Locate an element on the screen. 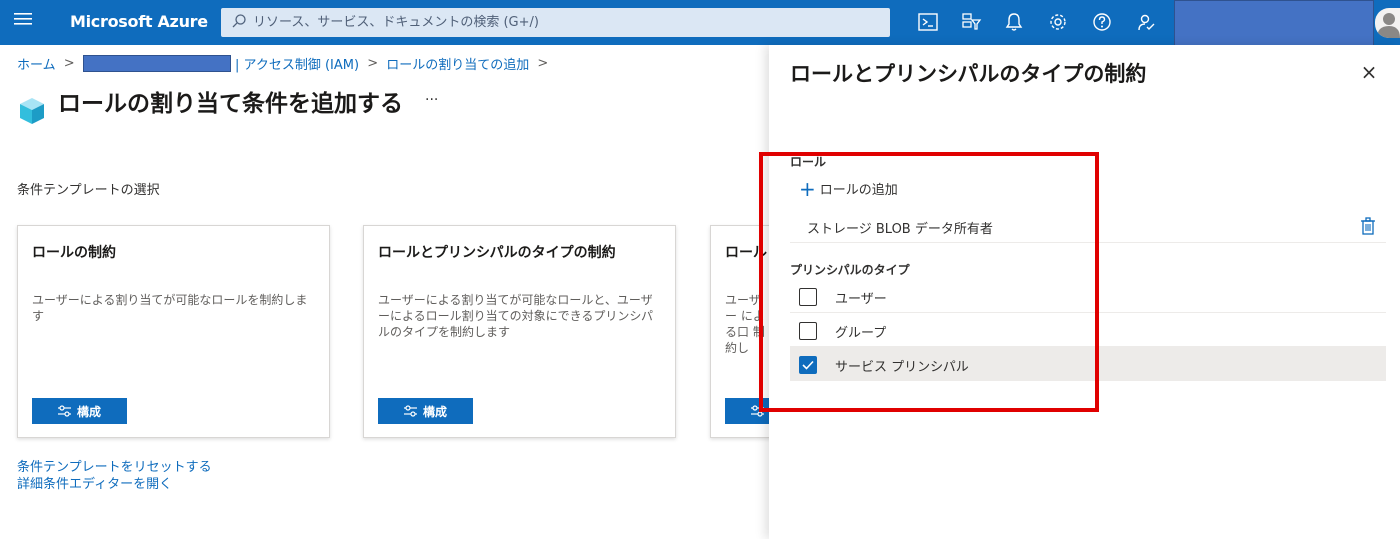 The image size is (1400, 539). page-title: ロールの割り当て条件を追加する is located at coordinates (230, 104).